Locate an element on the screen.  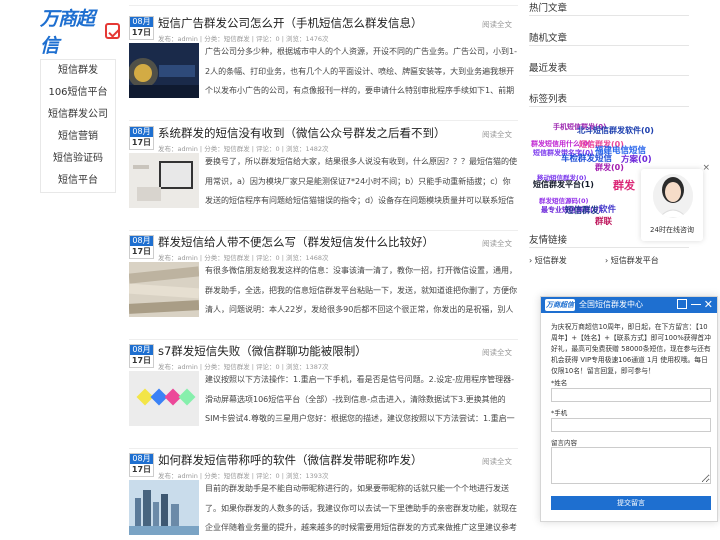
chat-title: 全国短信群发中心 is located at coordinates (611, 304).